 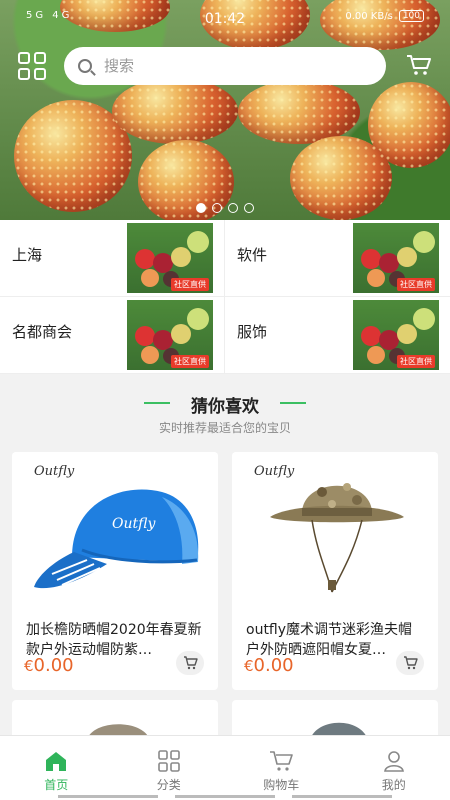 I want to click on status-right: 0.00 KB/s 100, so click(x=384, y=16).